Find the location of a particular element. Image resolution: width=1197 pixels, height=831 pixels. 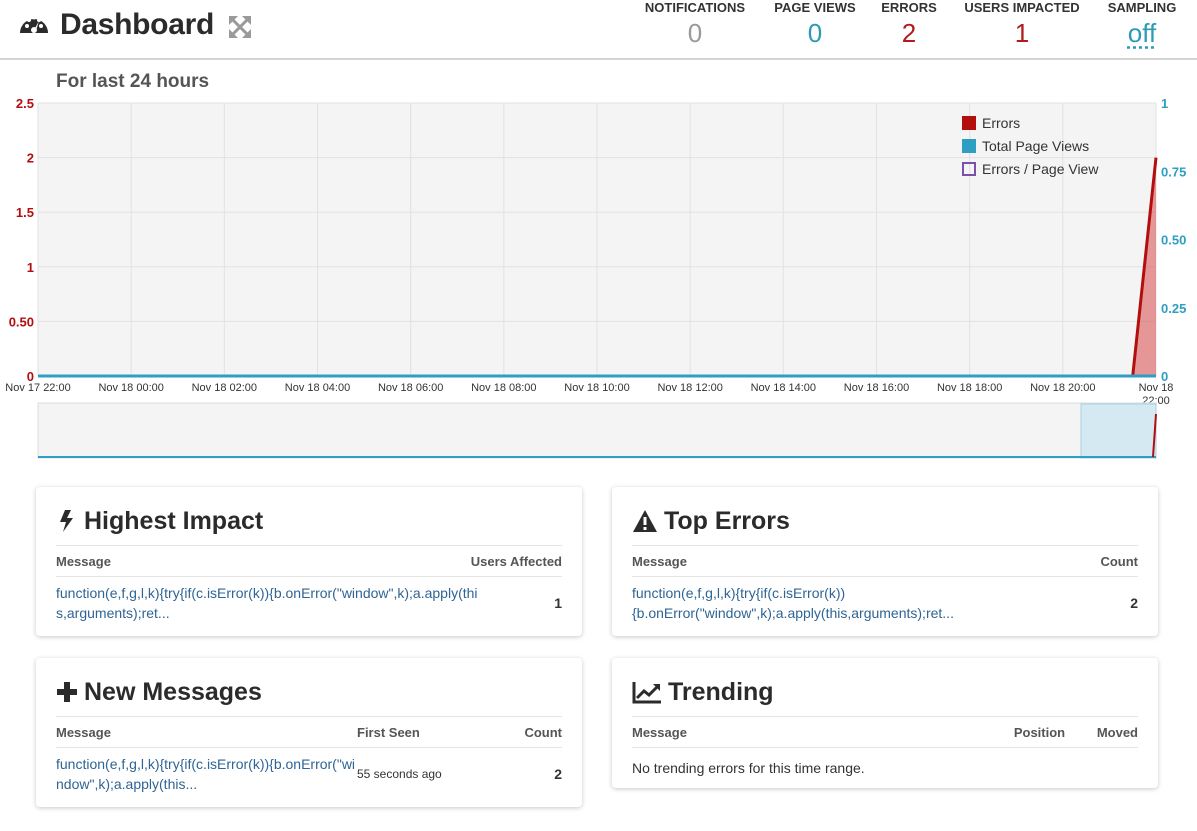

table-header: Message Position Moved is located at coordinates (885, 732).